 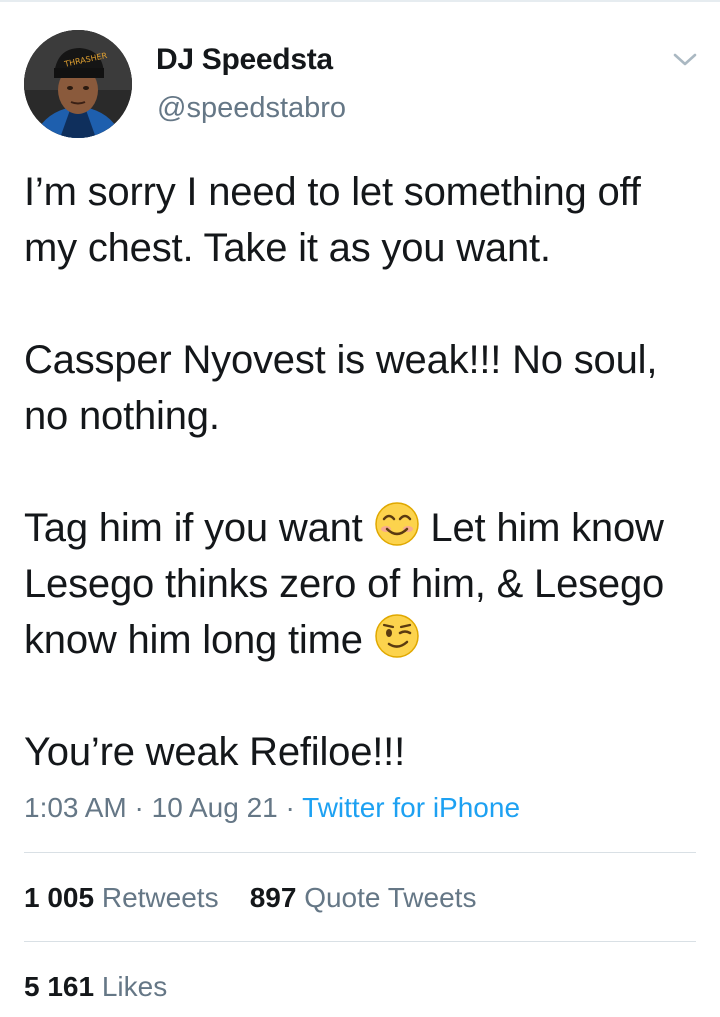 I want to click on quote-tweets-link: 897 Quote Tweets, so click(x=363, y=897).